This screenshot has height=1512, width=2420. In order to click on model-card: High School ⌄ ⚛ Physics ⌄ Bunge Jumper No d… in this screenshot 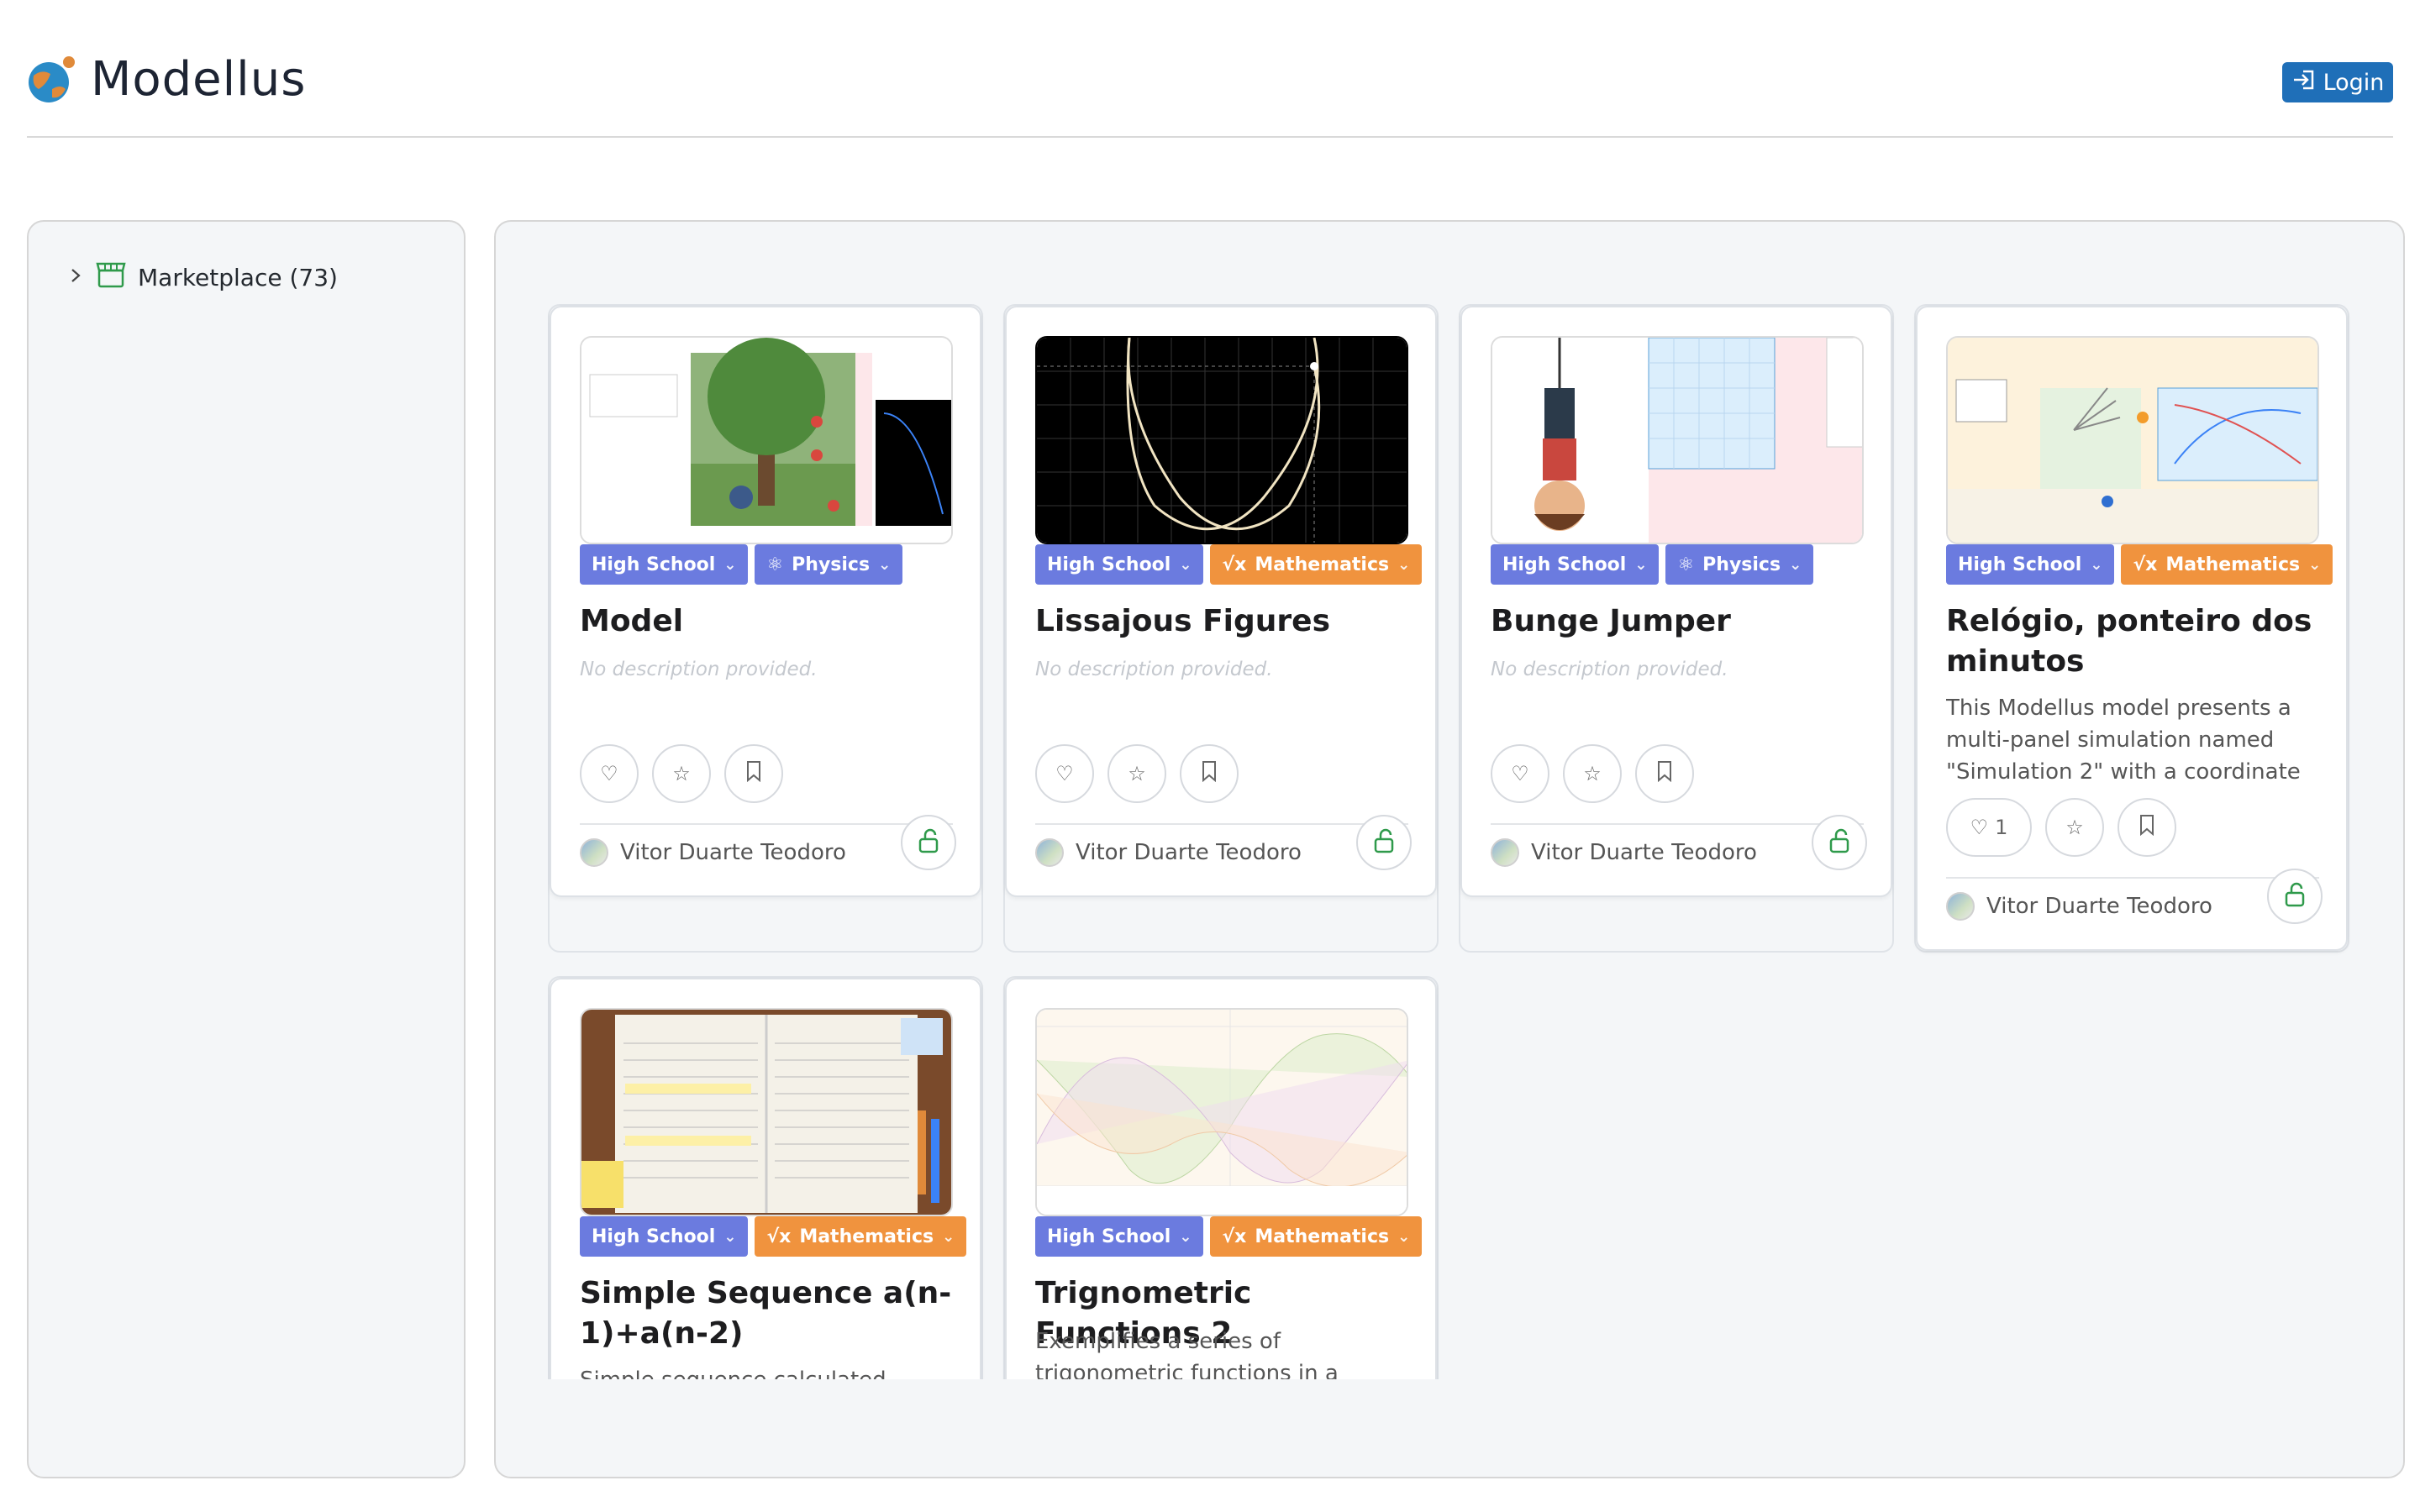, I will do `click(1676, 601)`.